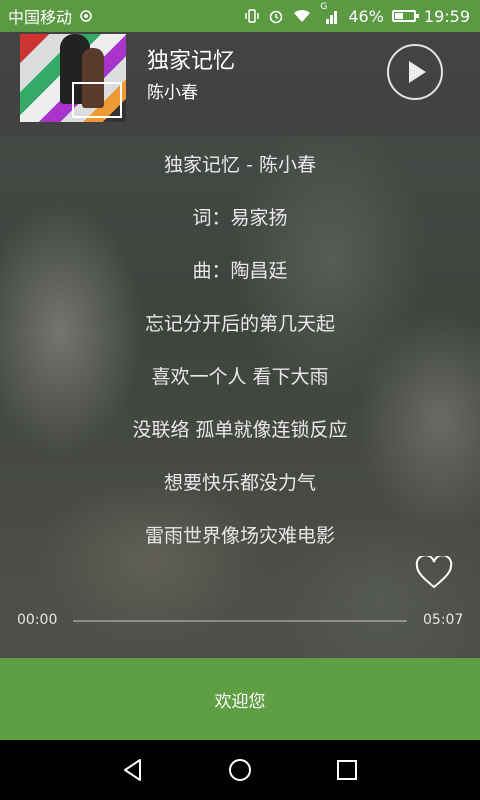  What do you see at coordinates (252, 16) in the screenshot?
I see `vibrate-icon` at bounding box center [252, 16].